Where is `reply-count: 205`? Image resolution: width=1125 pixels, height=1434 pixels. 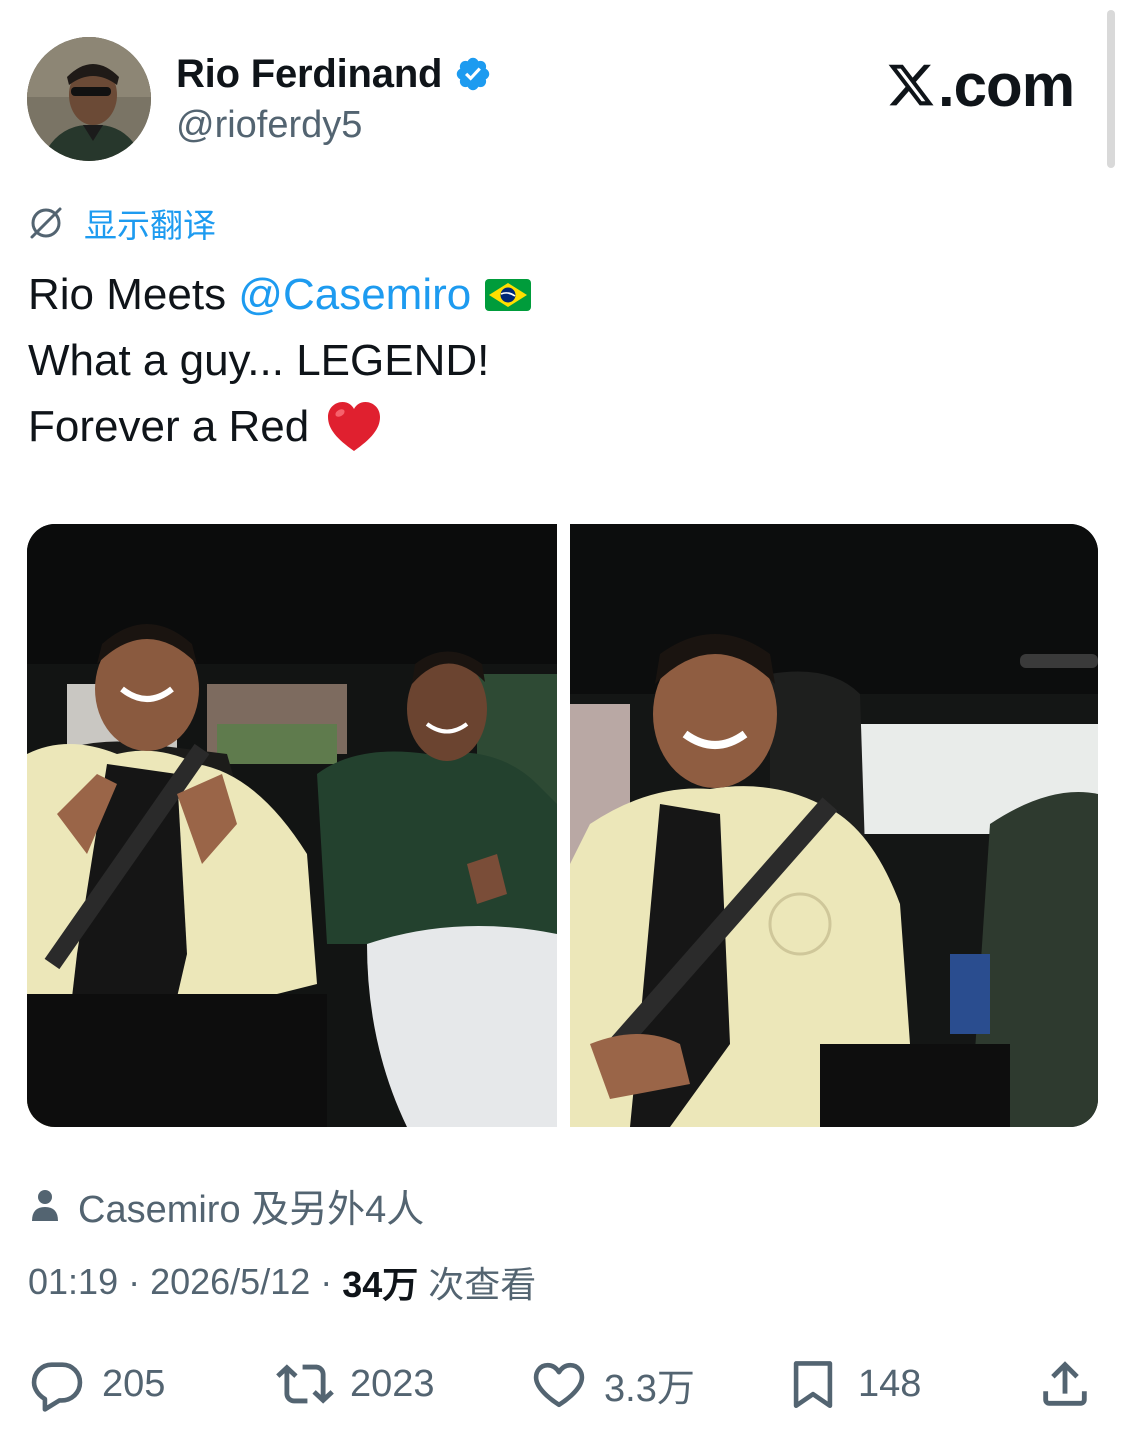 reply-count: 205 is located at coordinates (134, 1383).